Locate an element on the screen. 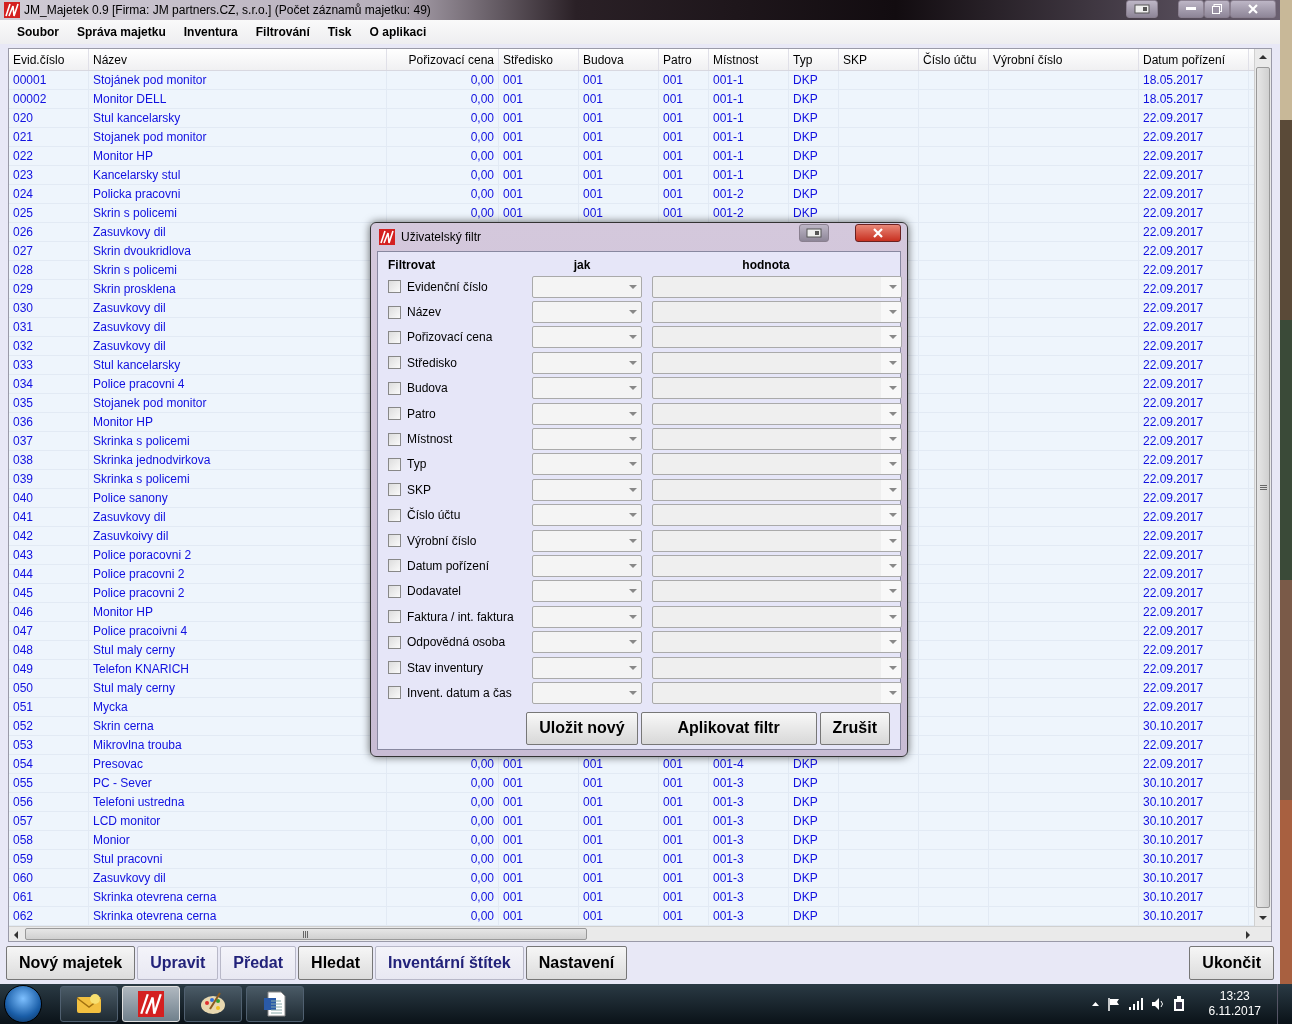 Image resolution: width=1292 pixels, height=1024 pixels. column-header: Budova is located at coordinates (619, 59).